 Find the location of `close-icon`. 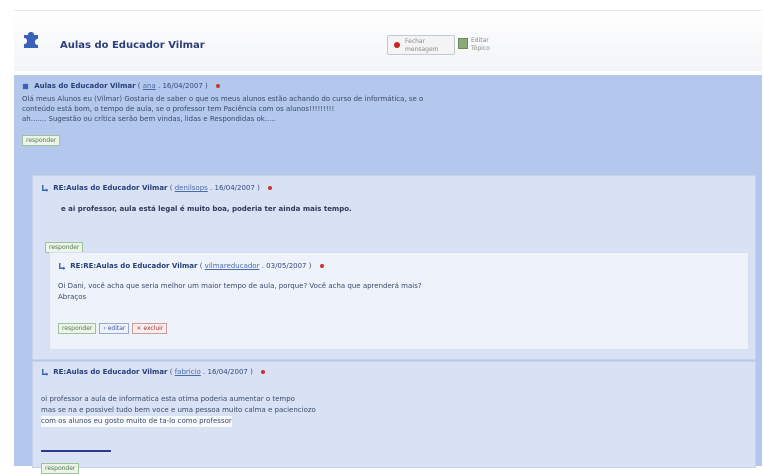

close-icon is located at coordinates (397, 45).